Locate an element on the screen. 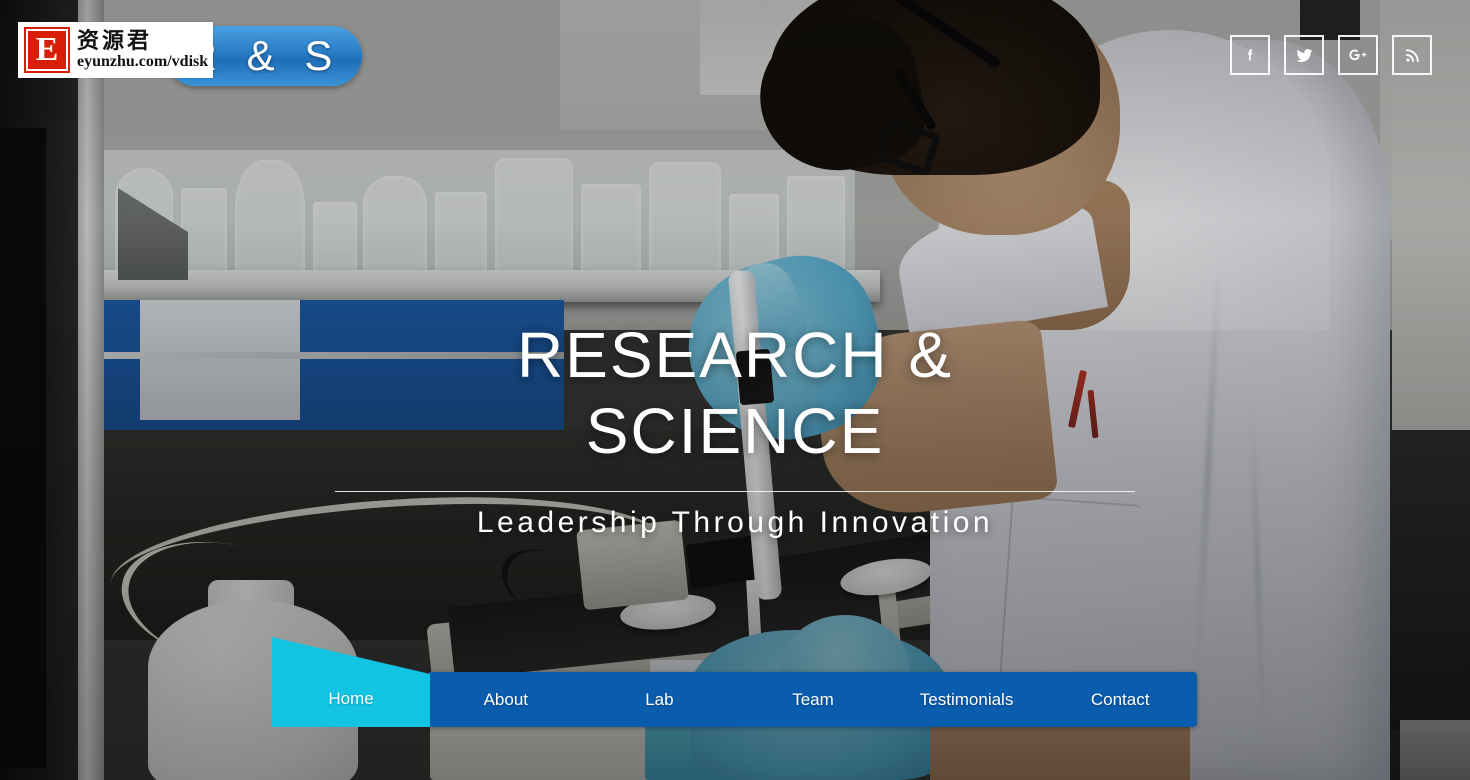 This screenshot has width=1470, height=780. watermark-brand-cn: 资源君 is located at coordinates (115, 41).